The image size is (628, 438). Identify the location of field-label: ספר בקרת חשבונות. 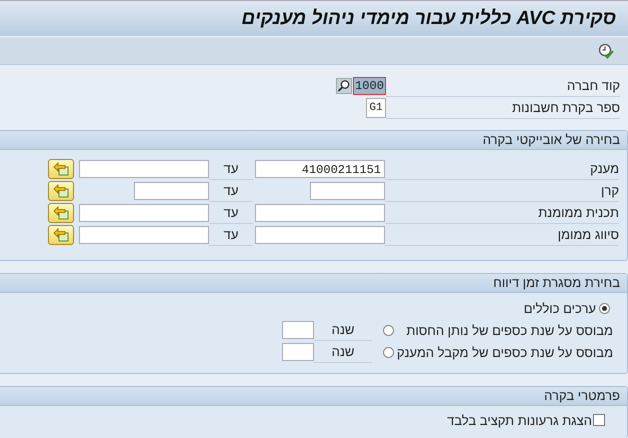
(503, 108).